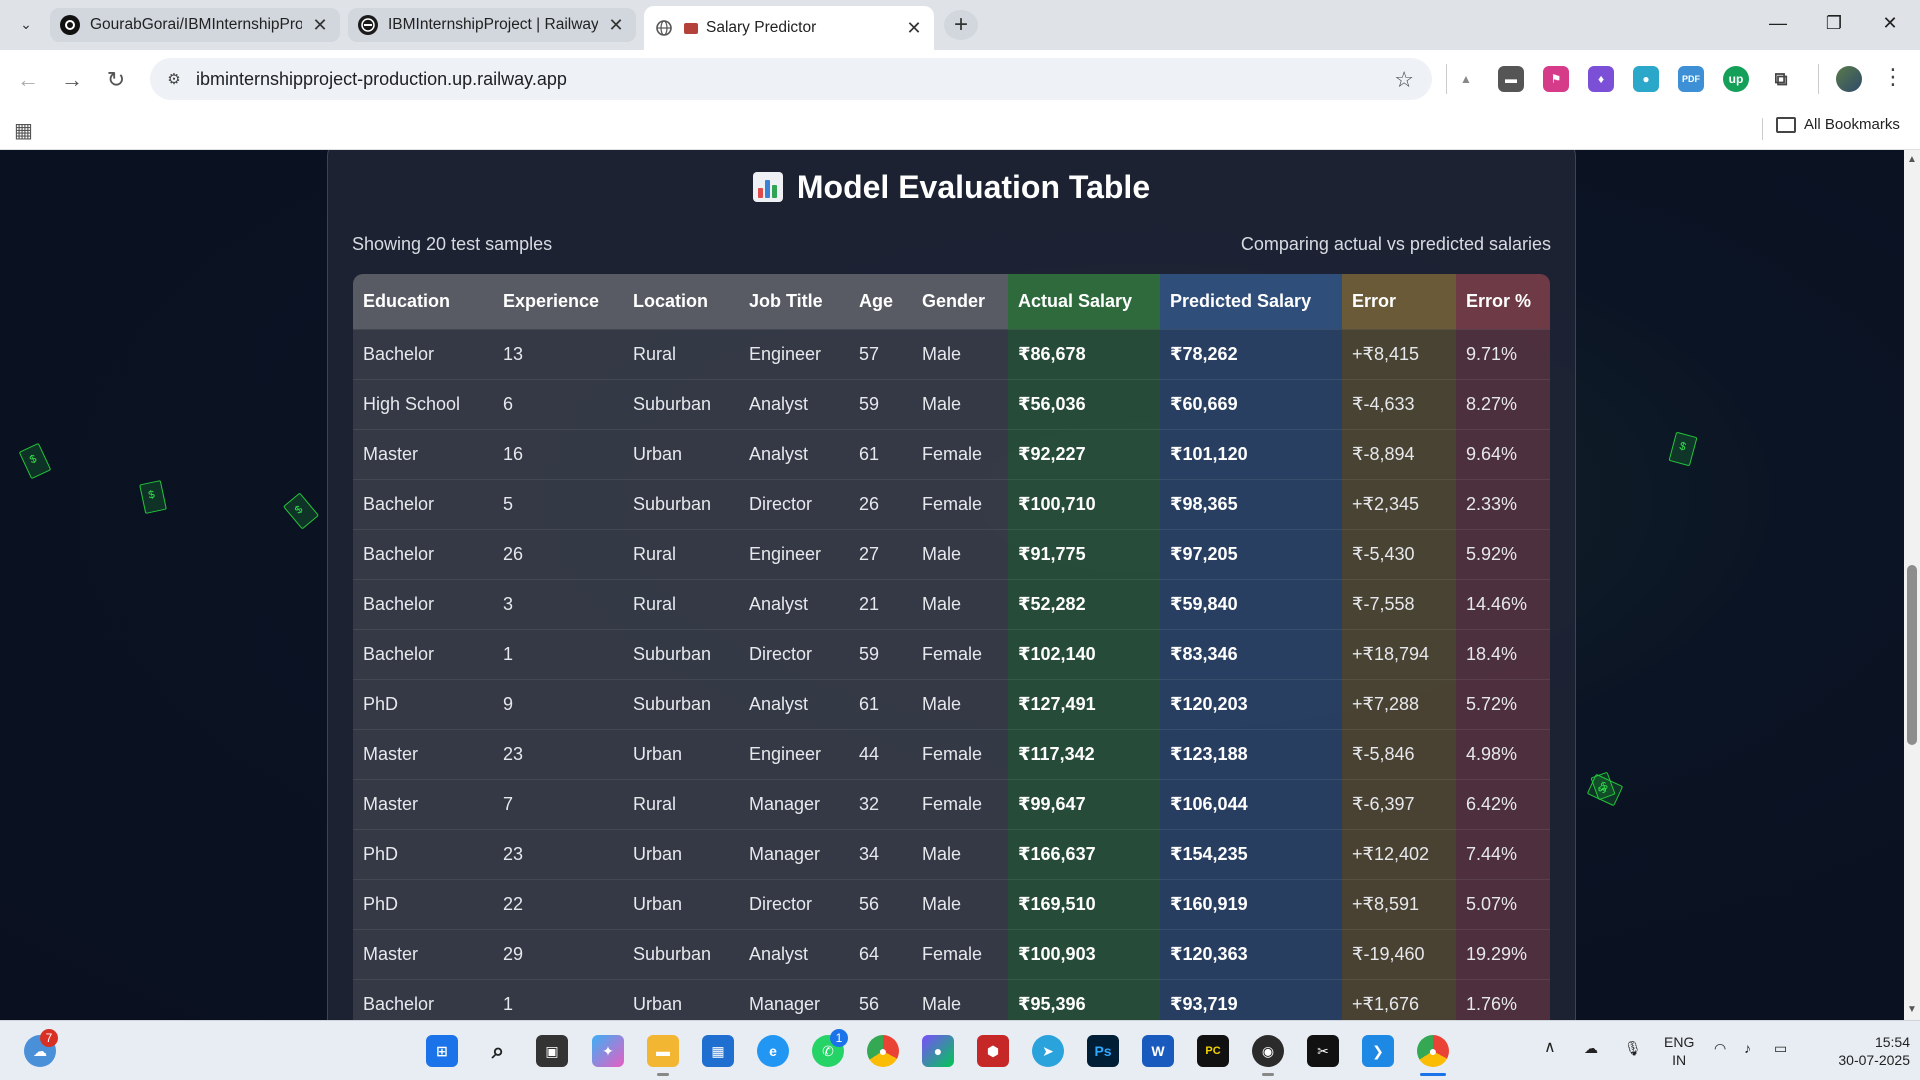 The width and height of the screenshot is (1920, 1080). Describe the element at coordinates (993, 1051) in the screenshot. I see `shield-app-icon: ⬢` at that location.